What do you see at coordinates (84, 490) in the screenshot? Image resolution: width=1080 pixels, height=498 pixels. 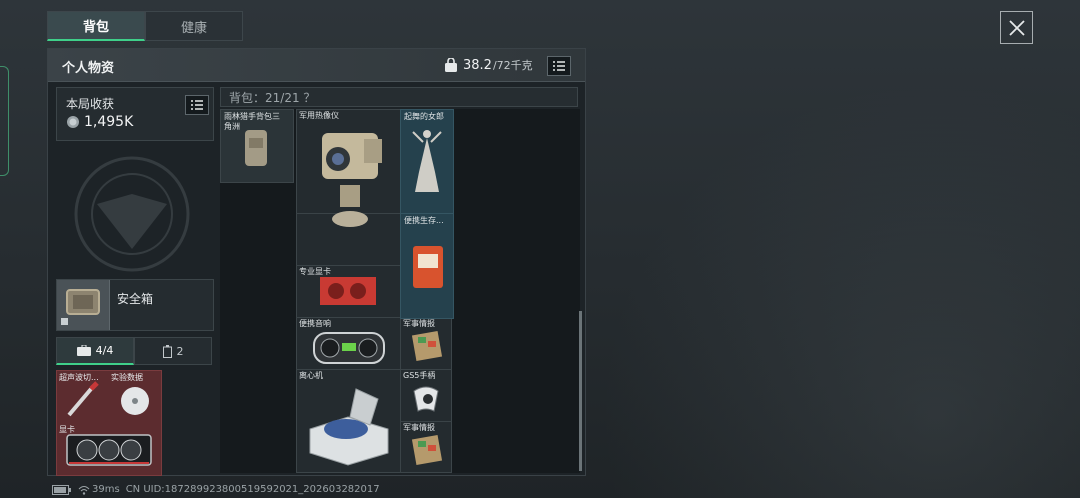 I see `wifi-icon` at bounding box center [84, 490].